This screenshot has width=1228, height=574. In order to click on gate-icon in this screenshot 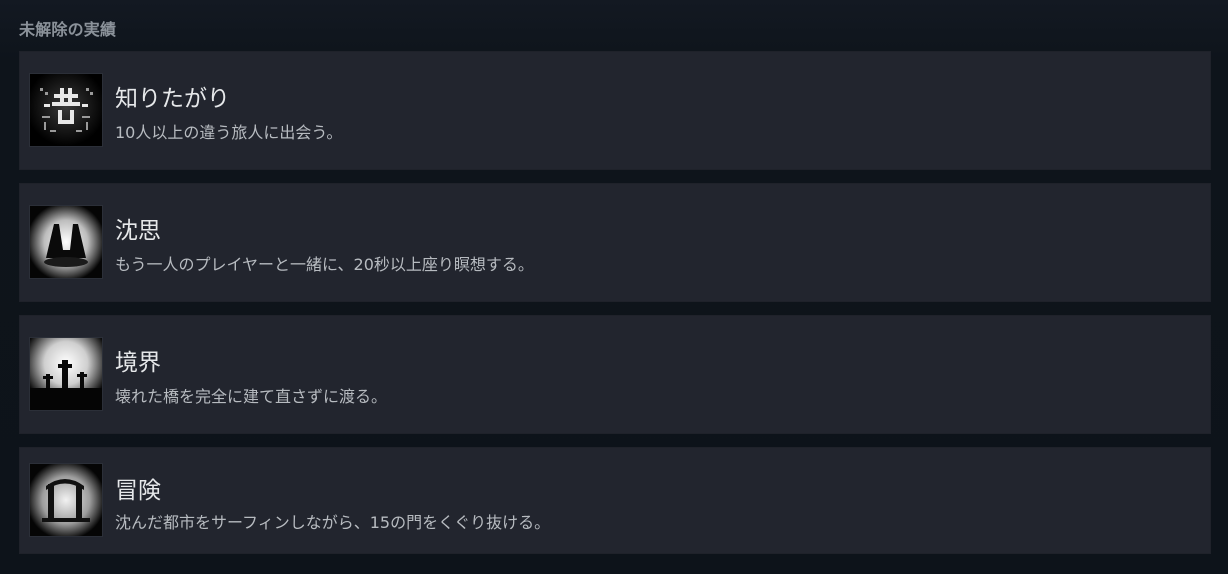, I will do `click(66, 500)`.